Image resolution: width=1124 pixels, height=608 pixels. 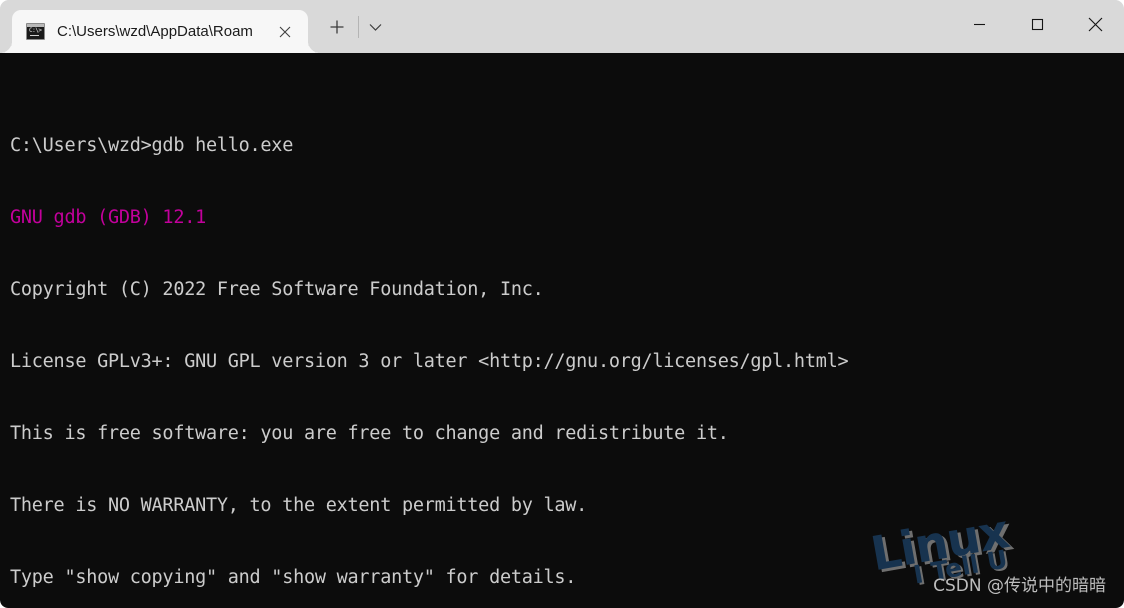 I want to click on new-tab-button, so click(x=337, y=27).